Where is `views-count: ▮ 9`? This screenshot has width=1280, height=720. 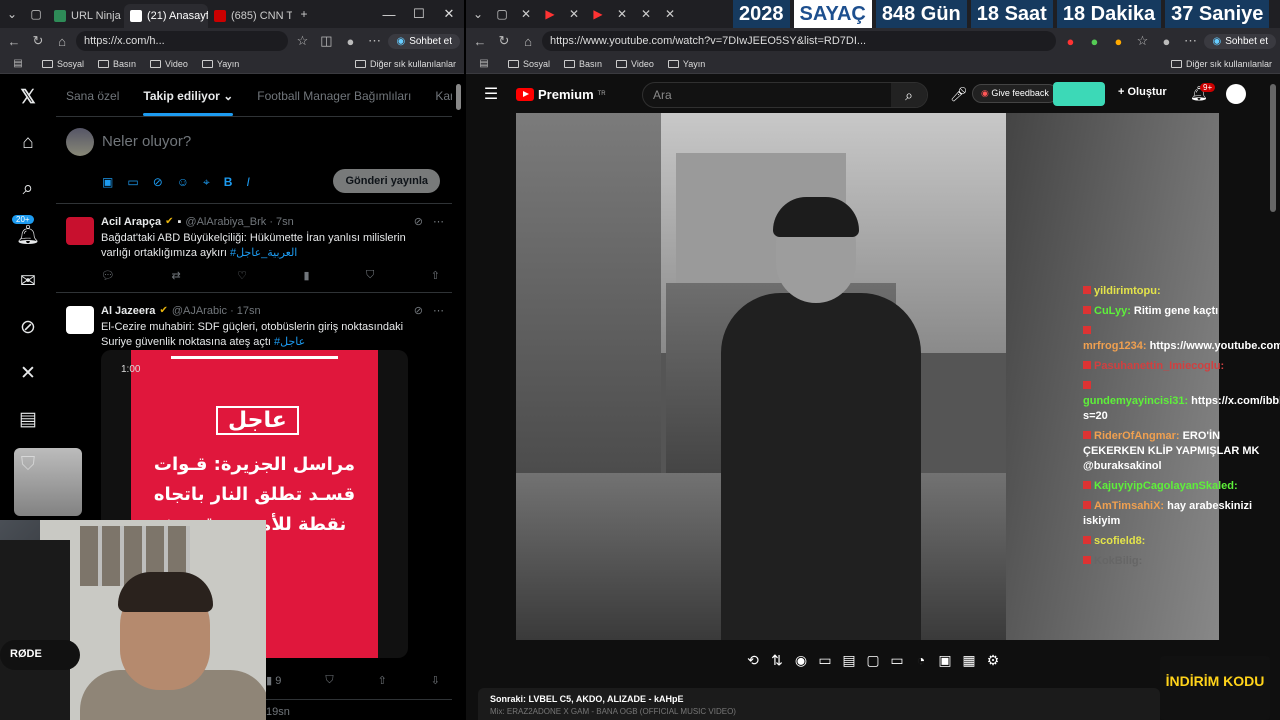 views-count: ▮ 9 is located at coordinates (273, 680).